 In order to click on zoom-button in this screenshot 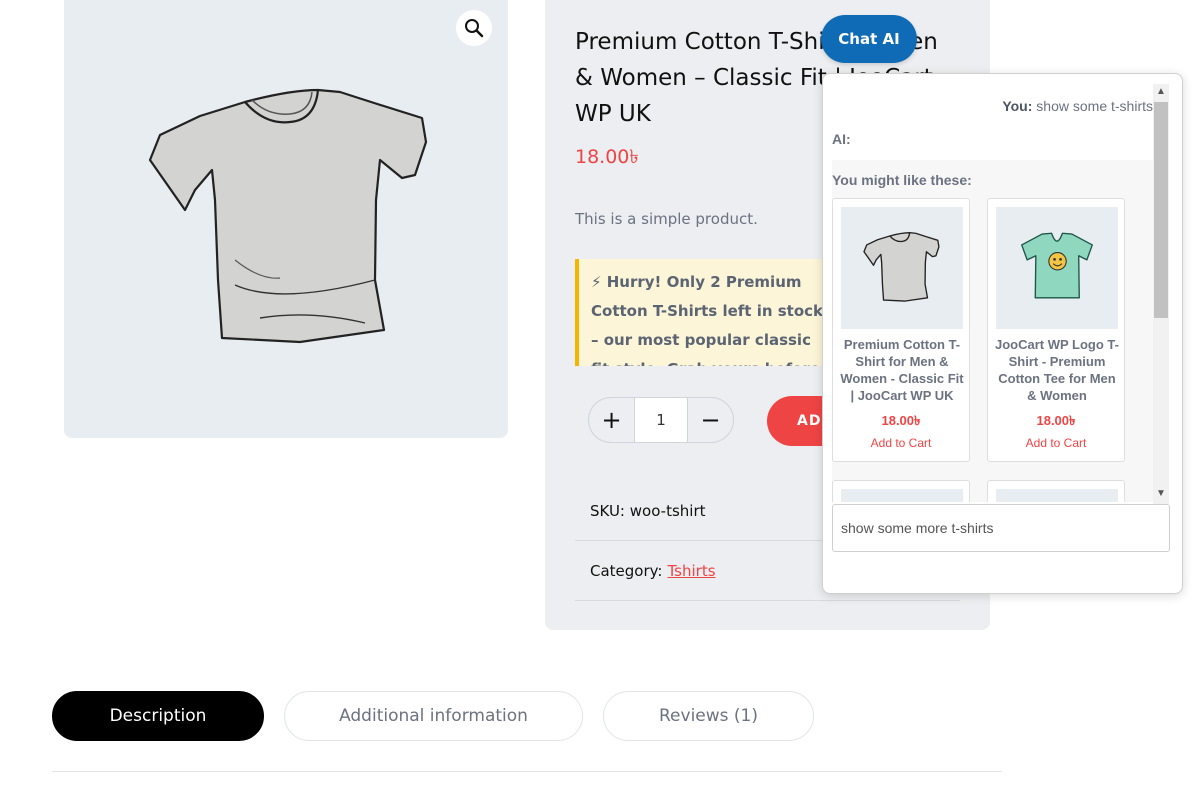, I will do `click(474, 28)`.